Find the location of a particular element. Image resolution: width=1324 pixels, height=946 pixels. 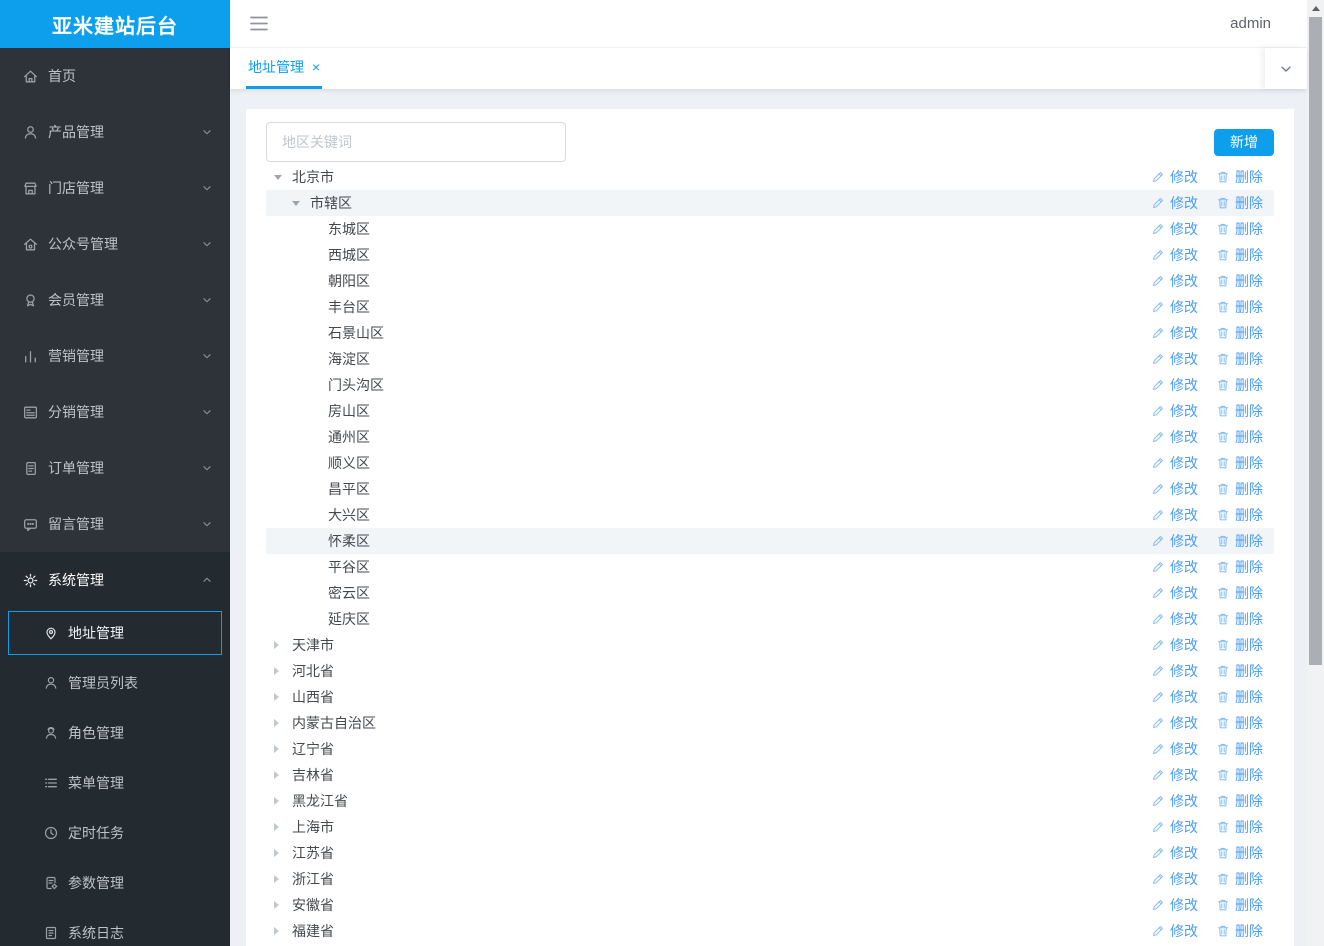

tree-row: 延庆区 修改 删除 is located at coordinates (770, 619).